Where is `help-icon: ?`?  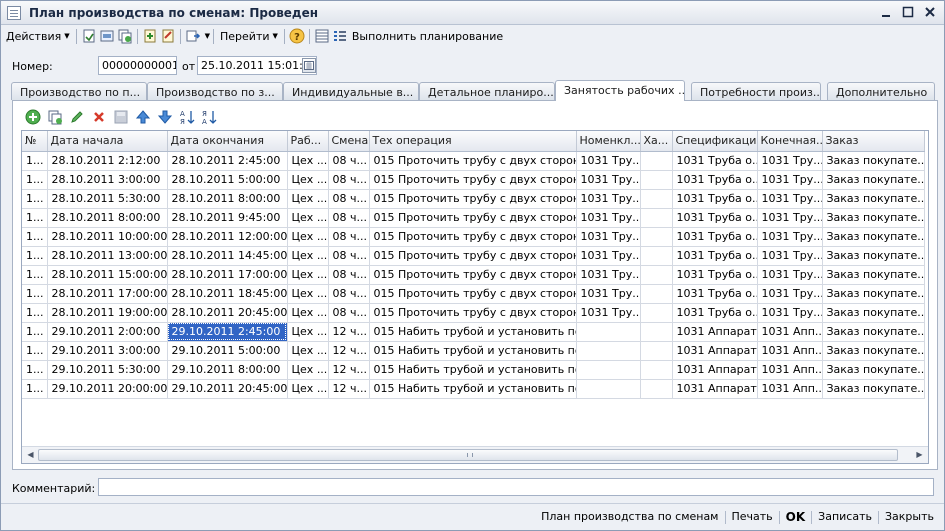
help-icon: ? is located at coordinates (297, 36).